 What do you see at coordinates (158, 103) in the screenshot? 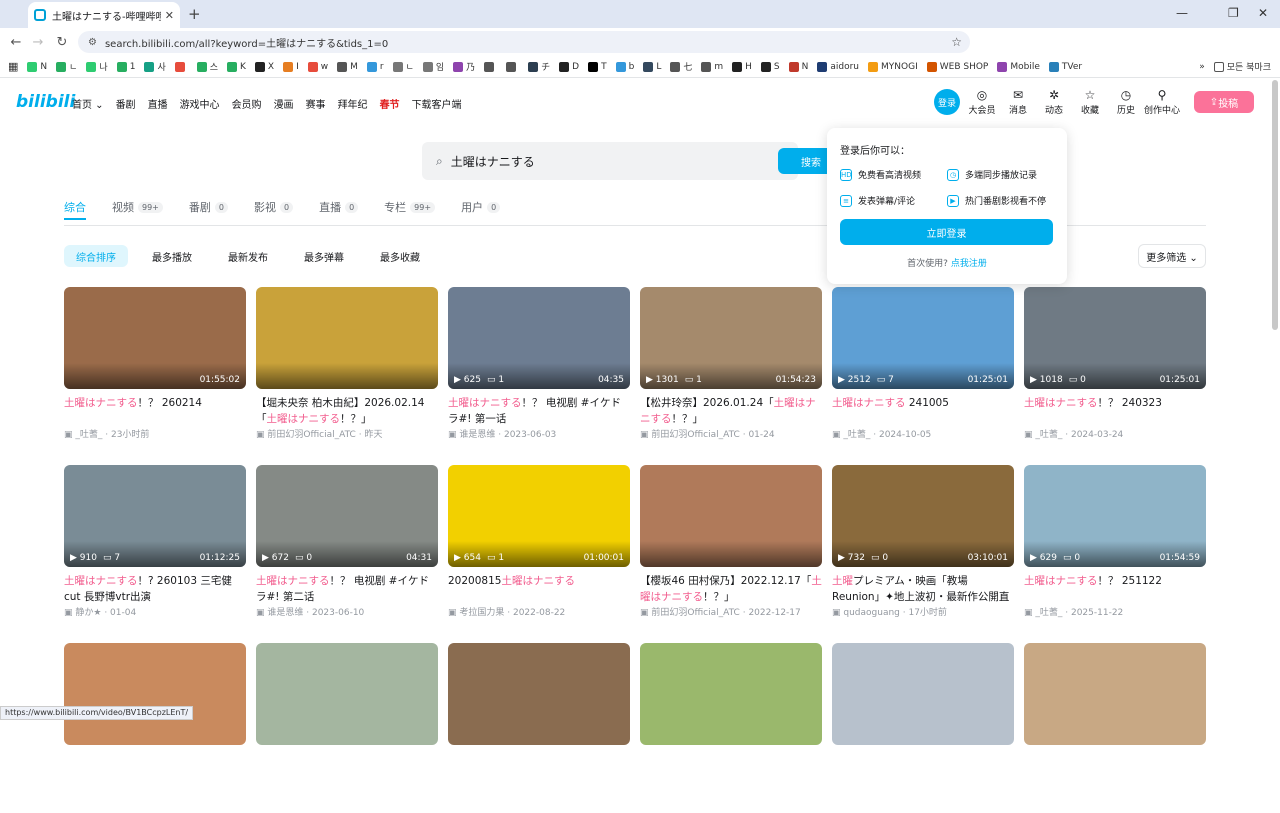
I see `nav-item: 直播` at bounding box center [158, 103].